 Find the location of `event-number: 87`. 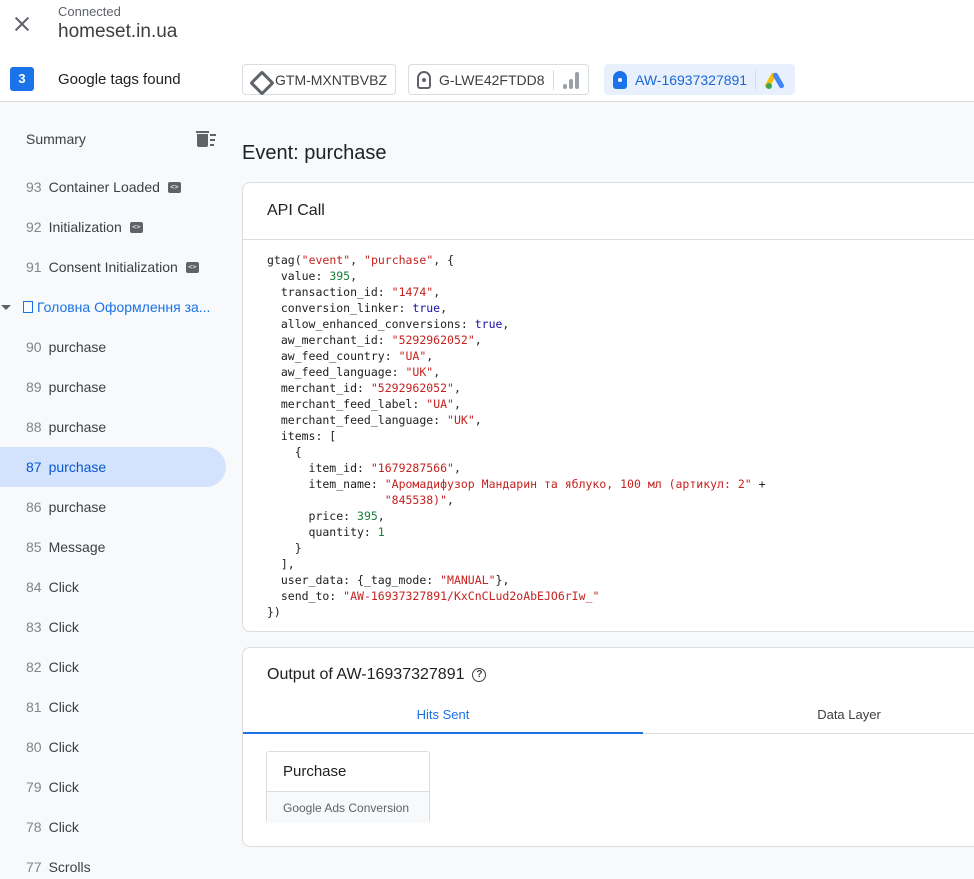

event-number: 87 is located at coordinates (34, 467).